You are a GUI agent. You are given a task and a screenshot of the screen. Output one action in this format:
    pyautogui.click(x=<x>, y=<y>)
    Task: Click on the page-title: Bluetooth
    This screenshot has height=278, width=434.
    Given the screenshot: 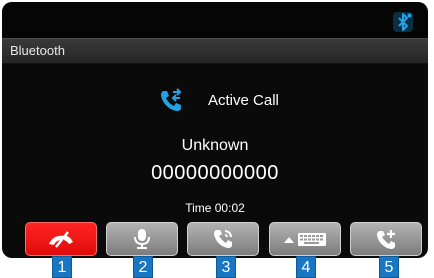 What is the action you would take?
    pyautogui.click(x=37, y=50)
    